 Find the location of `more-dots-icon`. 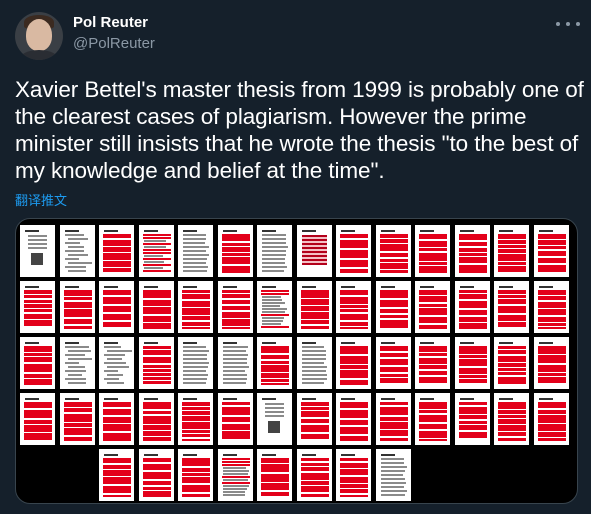

more-dots-icon is located at coordinates (568, 24).